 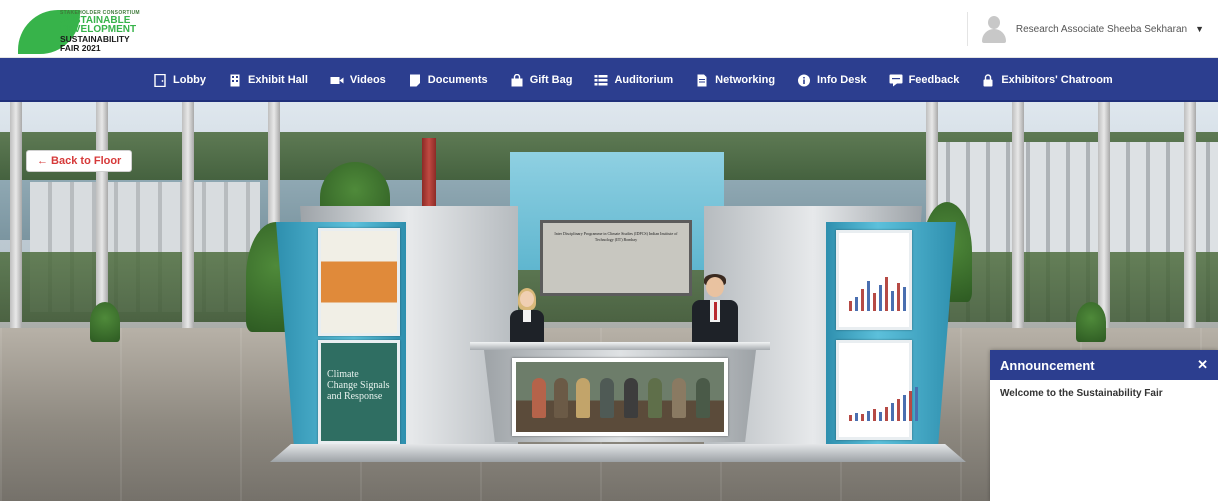 I want to click on nav-item-feedback: Feedback, so click(x=924, y=80).